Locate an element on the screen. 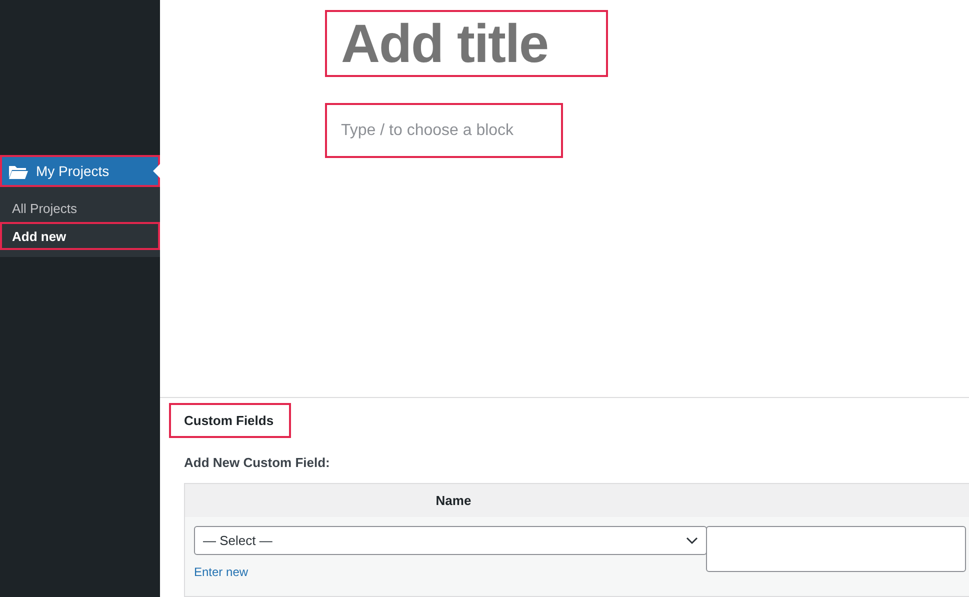 The image size is (969, 597). folder-icon is located at coordinates (18, 171).